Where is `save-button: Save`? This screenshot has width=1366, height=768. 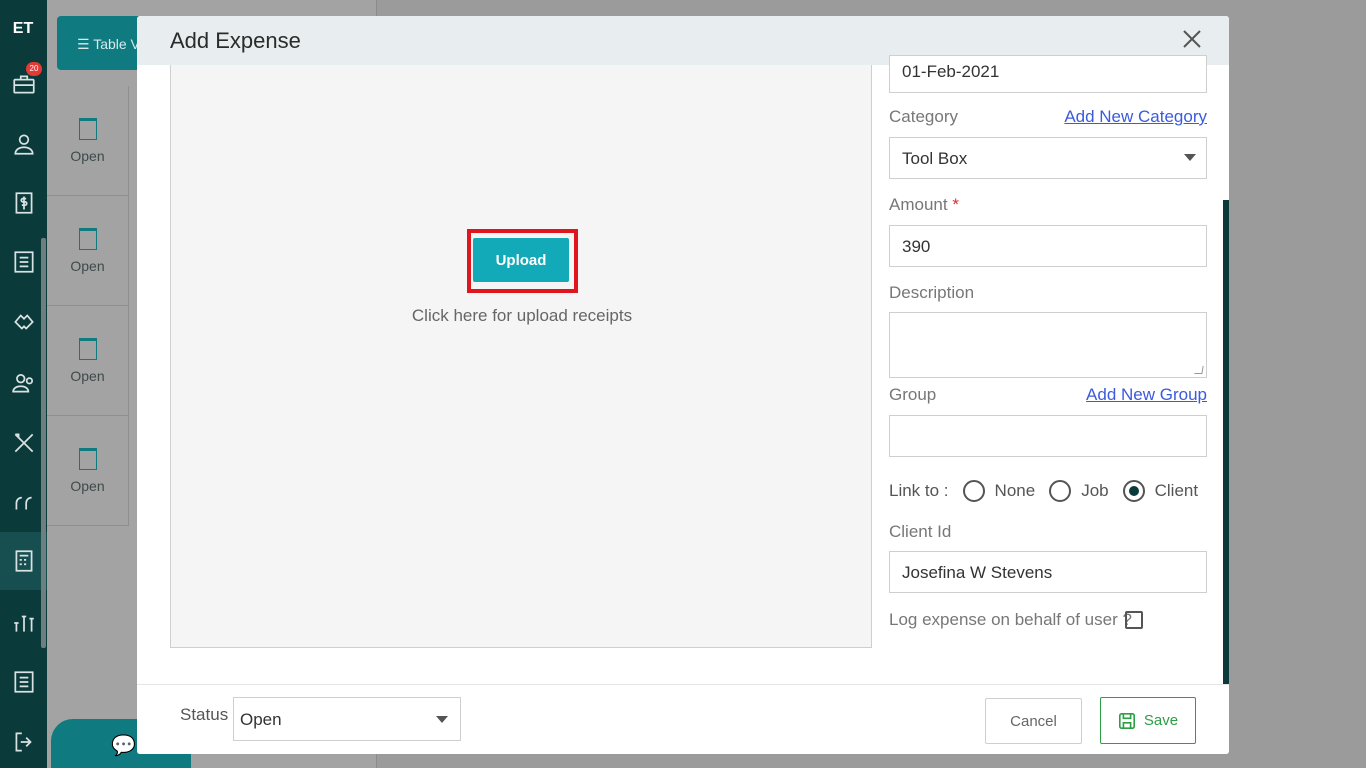
save-button: Save is located at coordinates (1148, 720).